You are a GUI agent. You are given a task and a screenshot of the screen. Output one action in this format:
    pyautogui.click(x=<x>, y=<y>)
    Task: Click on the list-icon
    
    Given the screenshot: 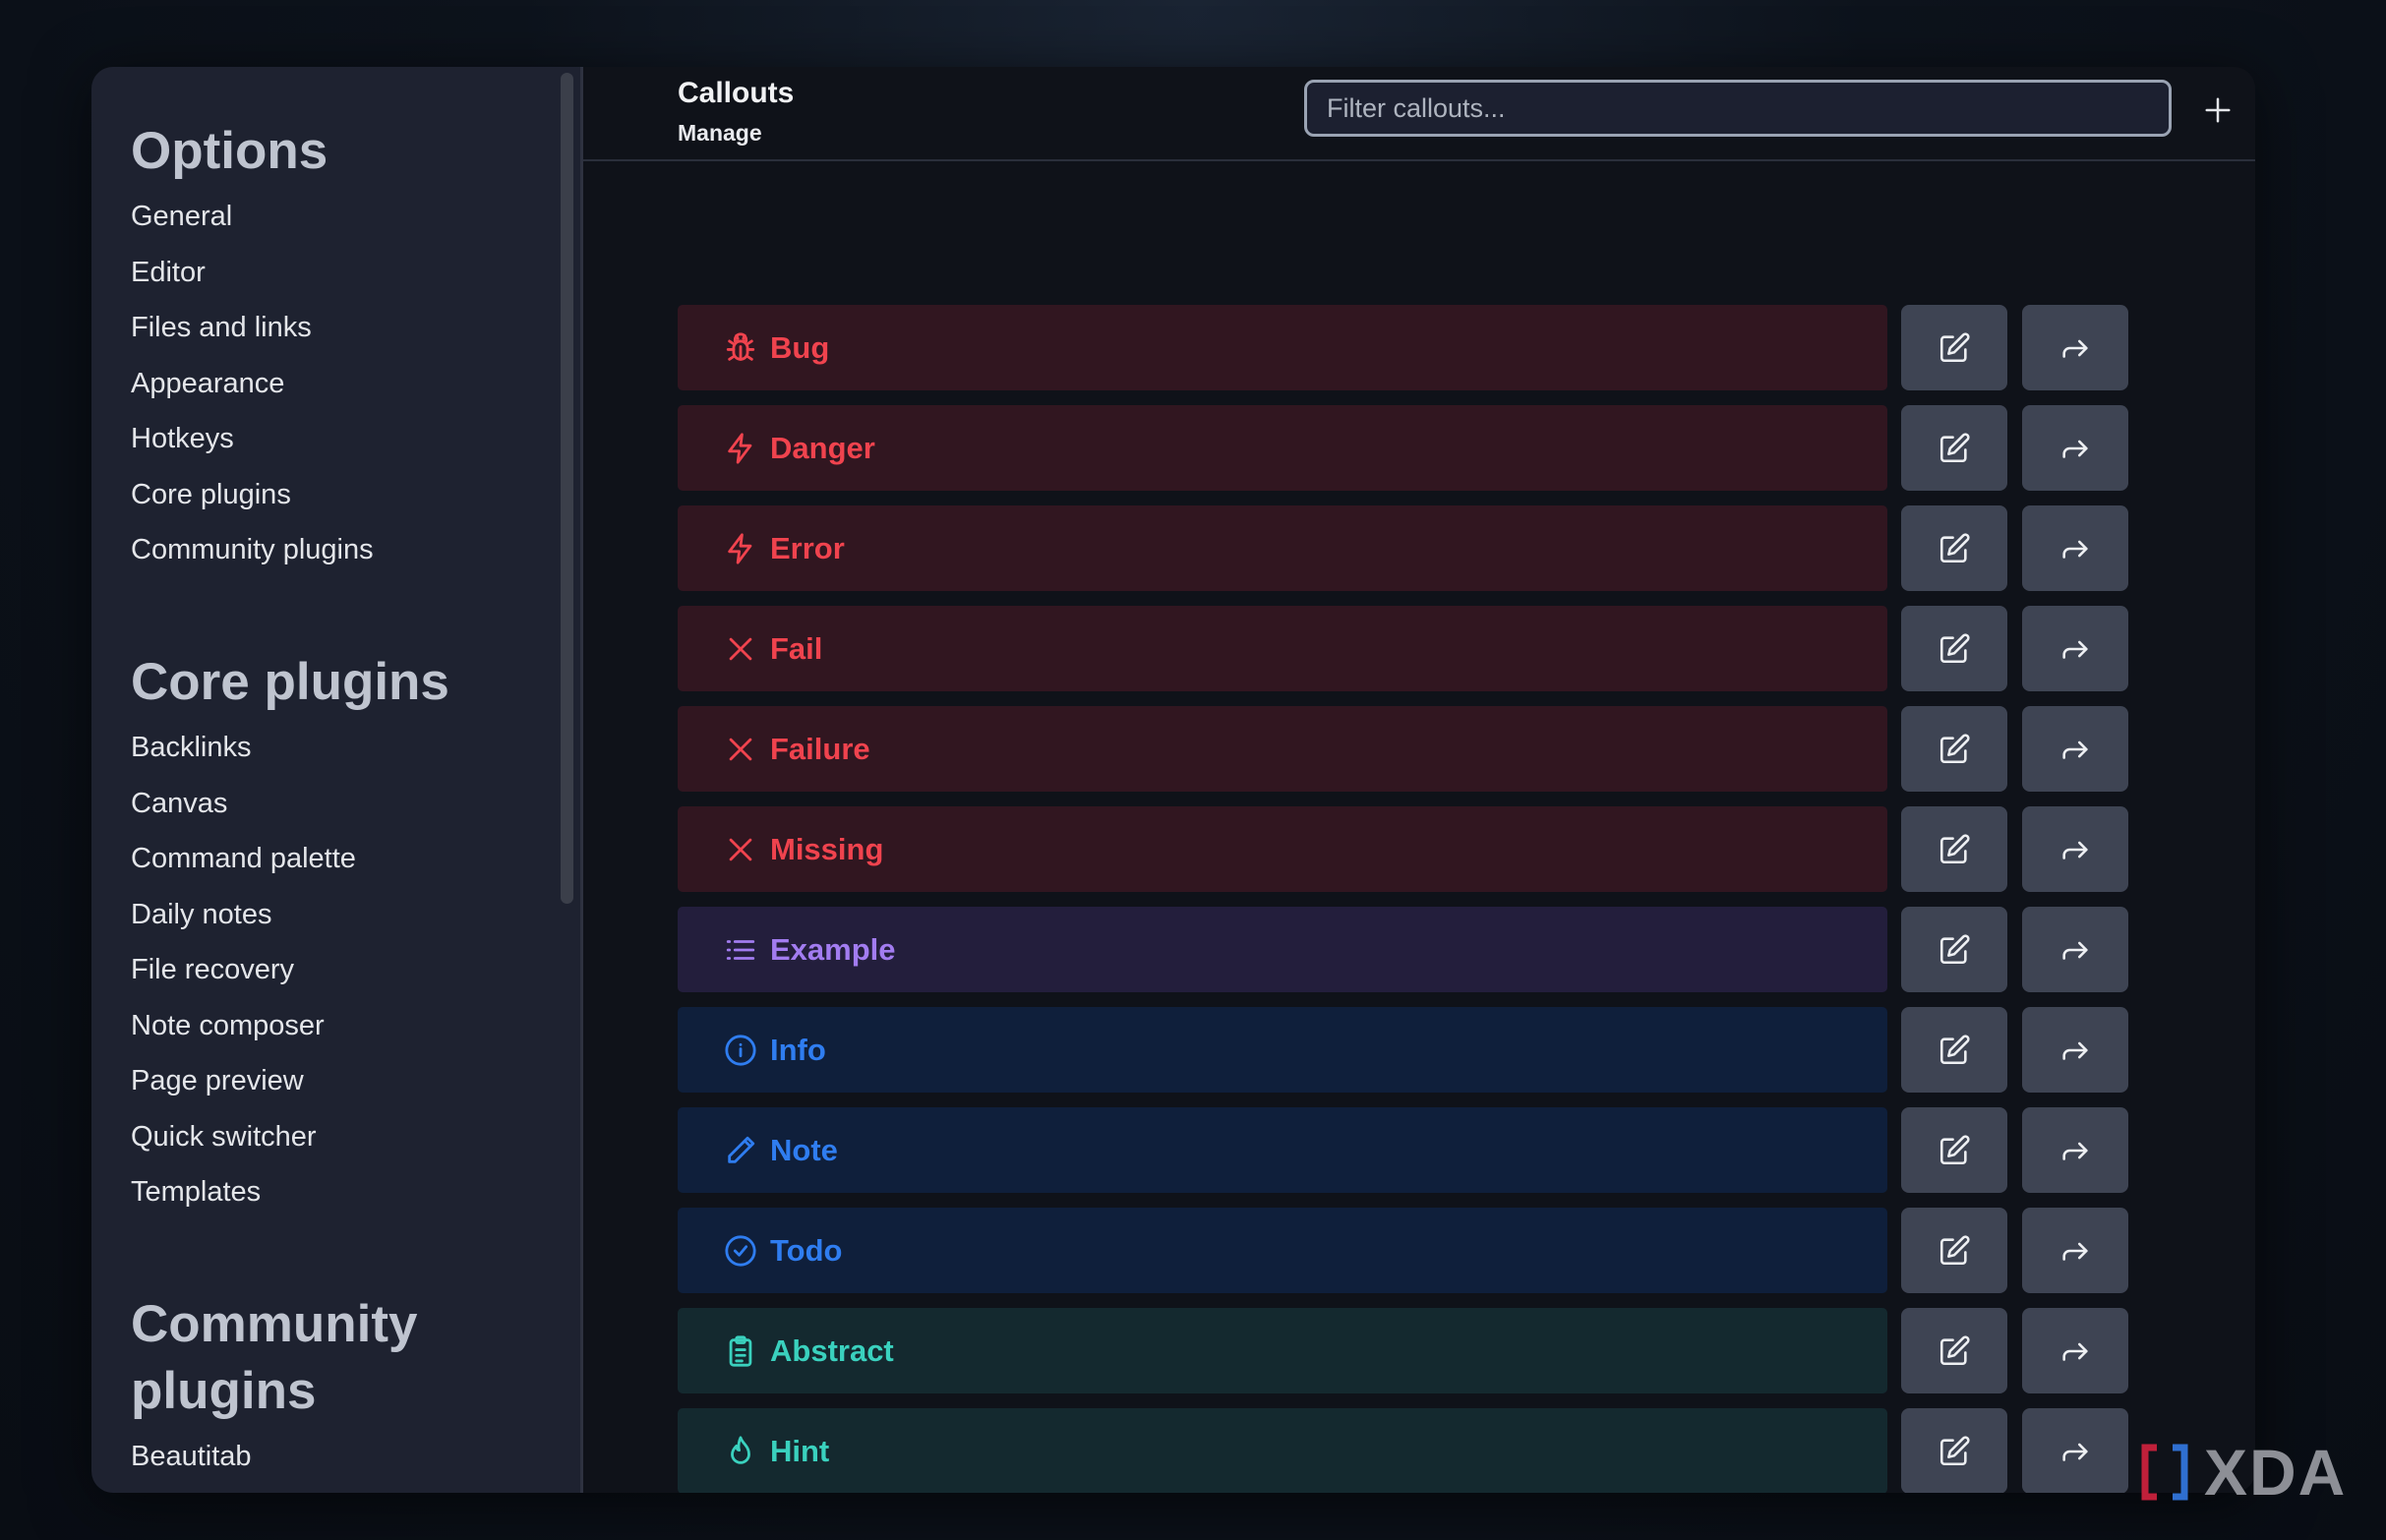 What is the action you would take?
    pyautogui.click(x=740, y=950)
    